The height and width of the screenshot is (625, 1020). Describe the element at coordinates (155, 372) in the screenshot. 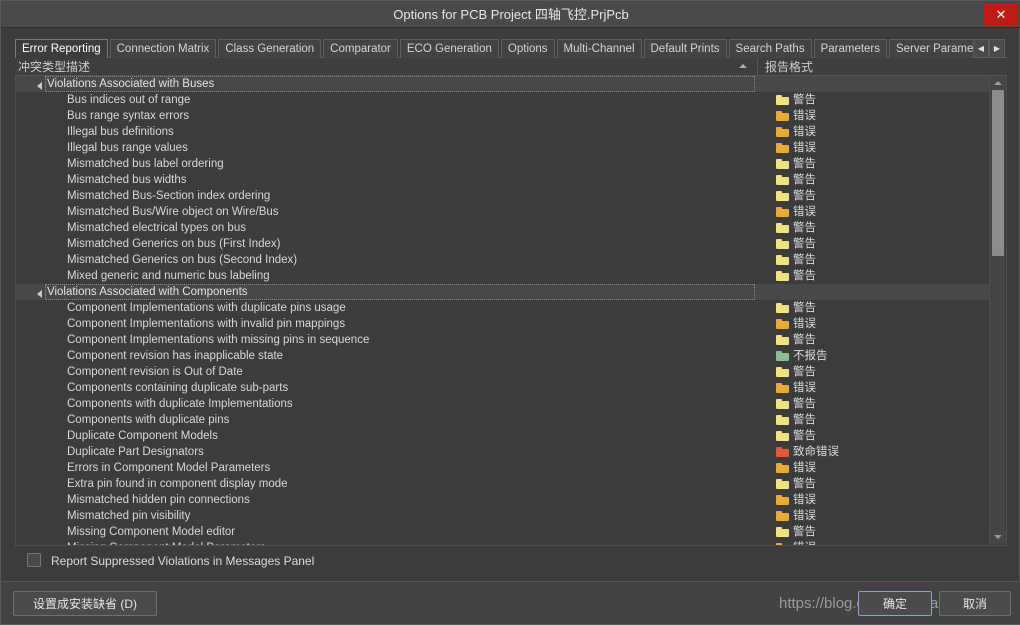

I see `violation-name: Component revision is Out of Date` at that location.